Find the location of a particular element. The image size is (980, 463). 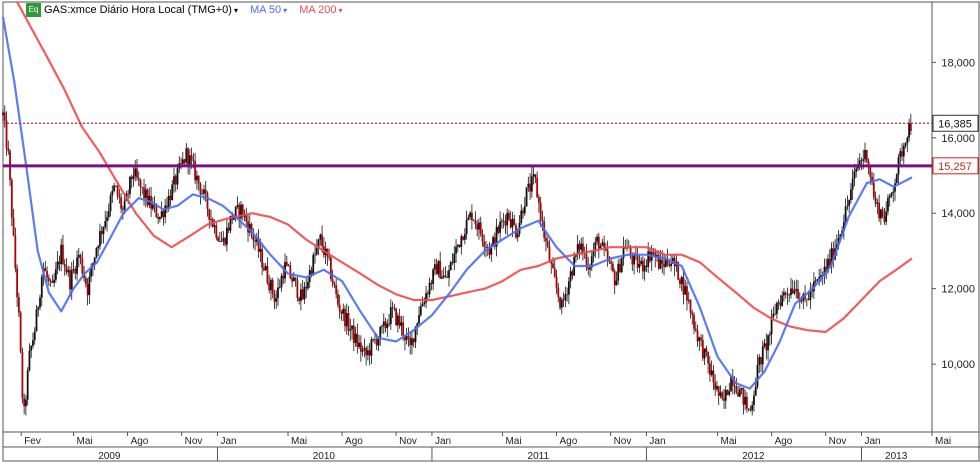

year-label: 2010 is located at coordinates (324, 456).